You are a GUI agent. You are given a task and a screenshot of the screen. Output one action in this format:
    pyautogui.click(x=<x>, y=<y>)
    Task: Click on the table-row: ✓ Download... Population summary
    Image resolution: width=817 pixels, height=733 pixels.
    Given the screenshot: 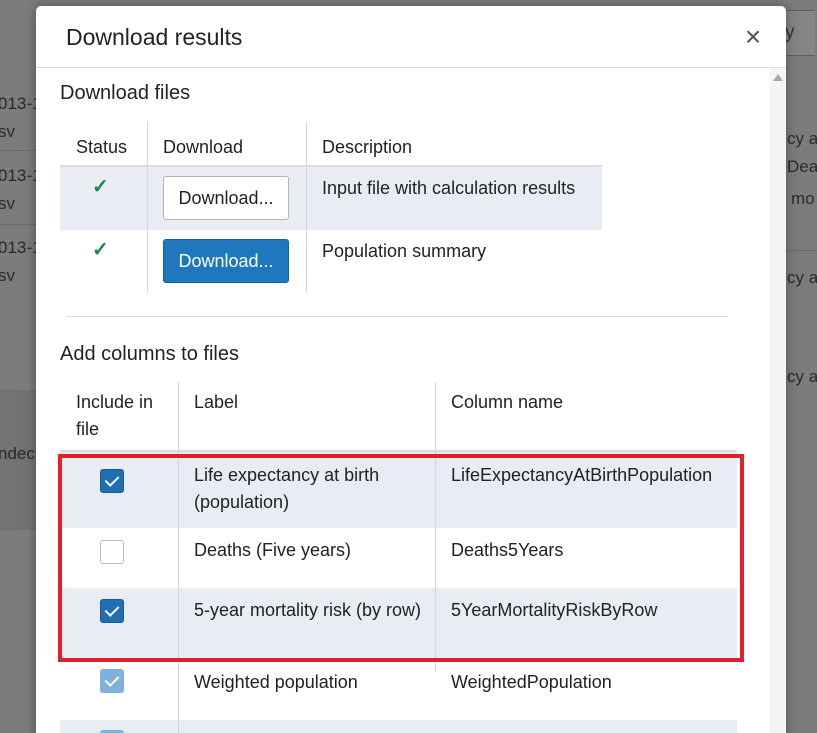 What is the action you would take?
    pyautogui.click(x=331, y=261)
    